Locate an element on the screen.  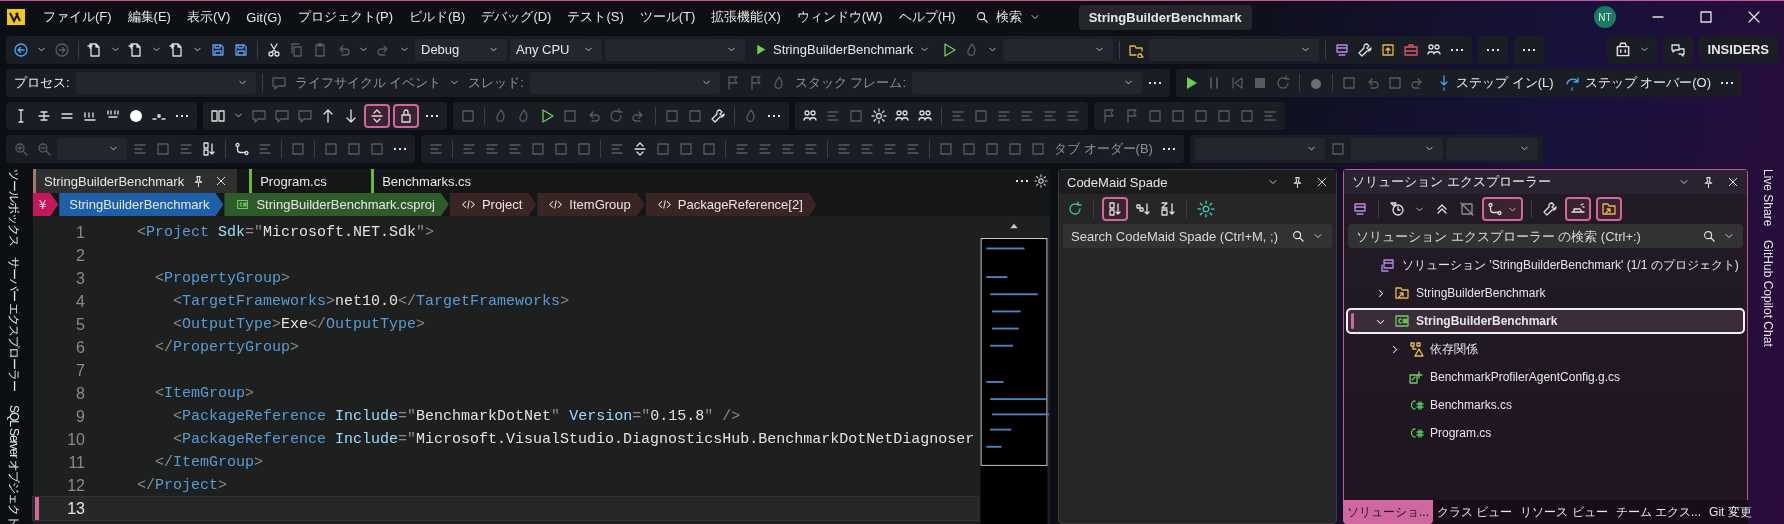
history-icon is located at coordinates (1397, 209).